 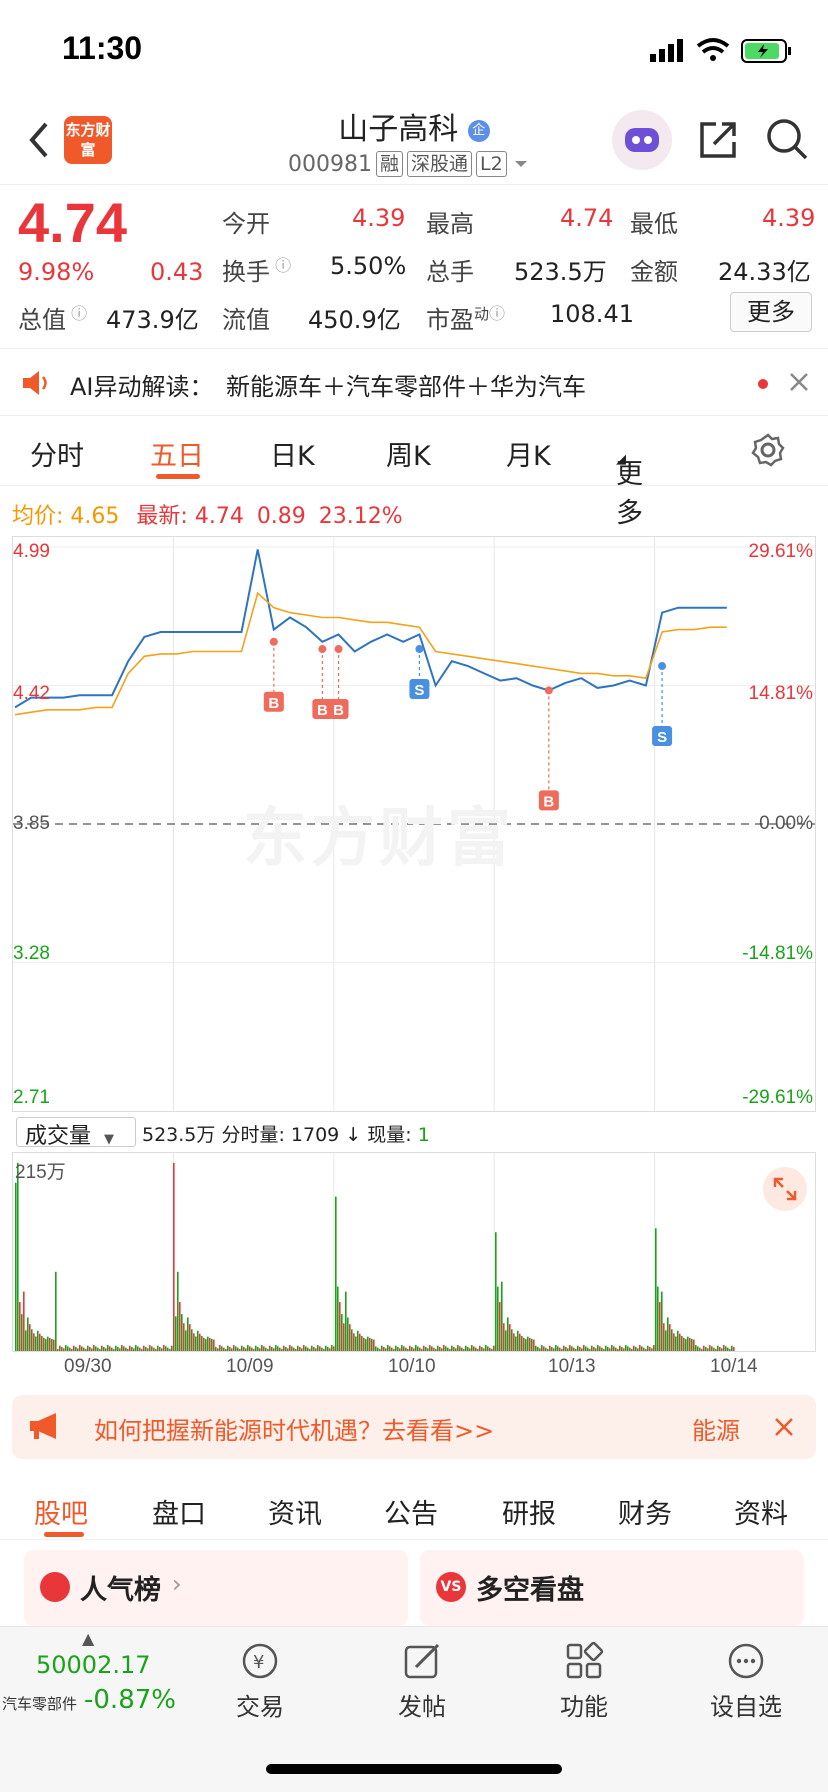 What do you see at coordinates (520, 164) in the screenshot?
I see `caret-down-icon` at bounding box center [520, 164].